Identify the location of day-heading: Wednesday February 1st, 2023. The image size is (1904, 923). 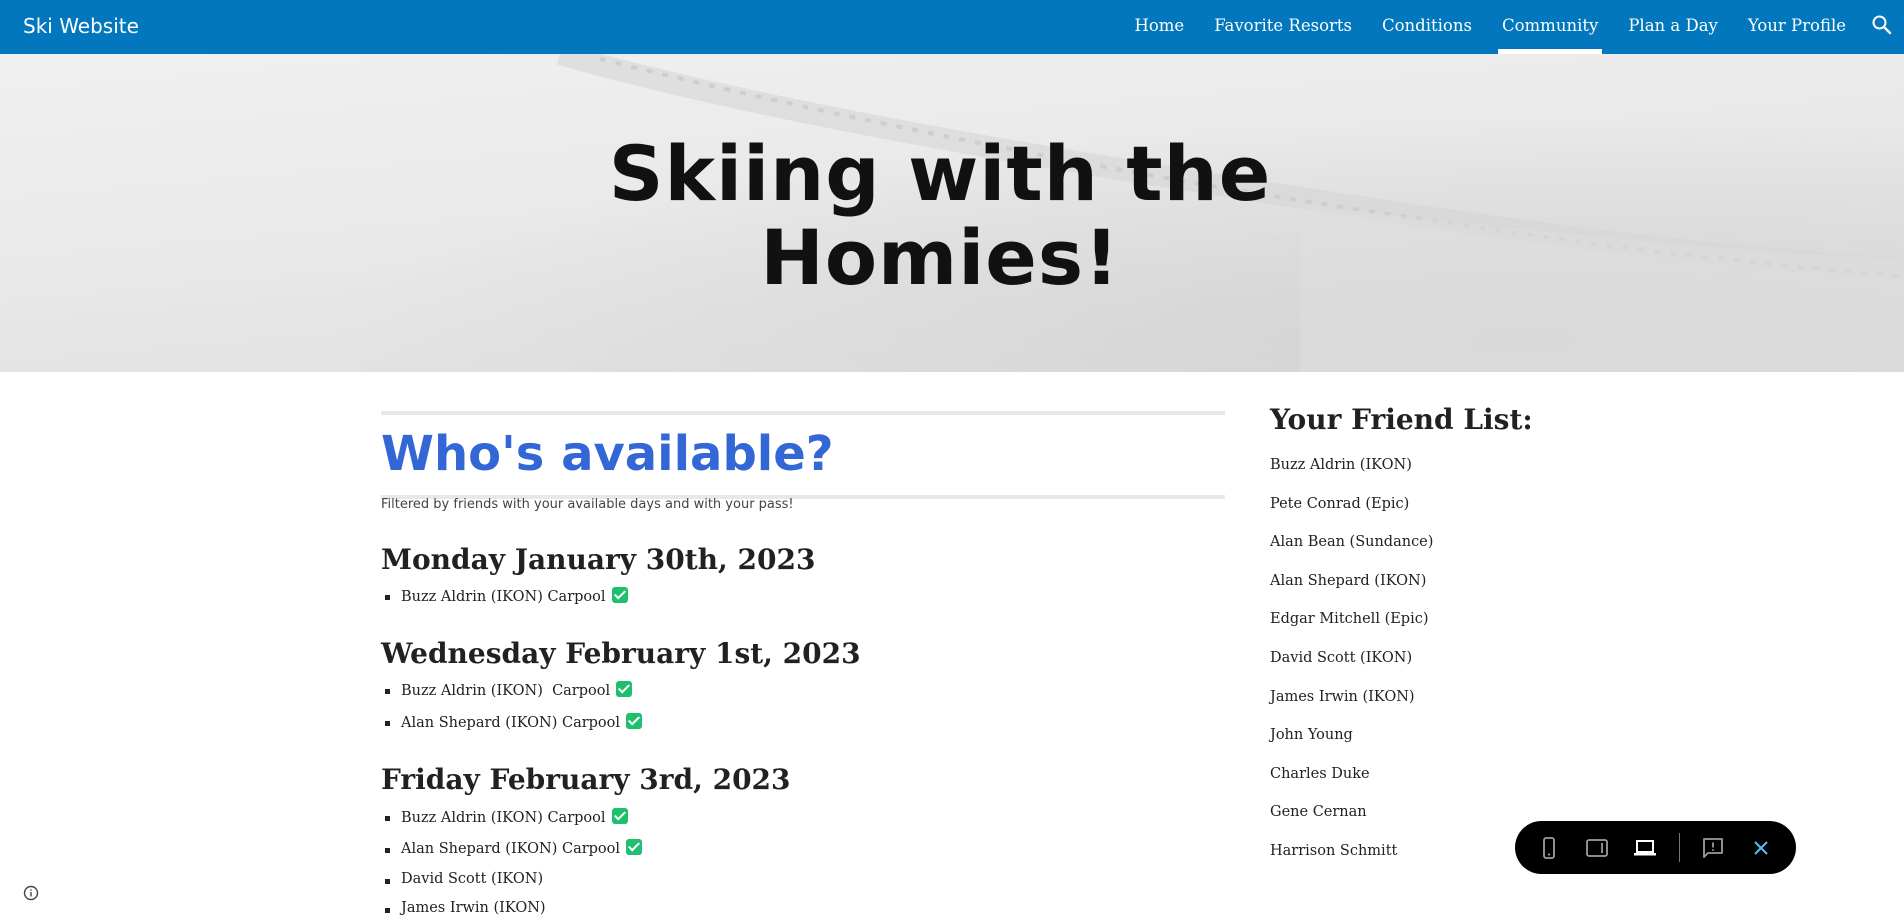
(621, 653).